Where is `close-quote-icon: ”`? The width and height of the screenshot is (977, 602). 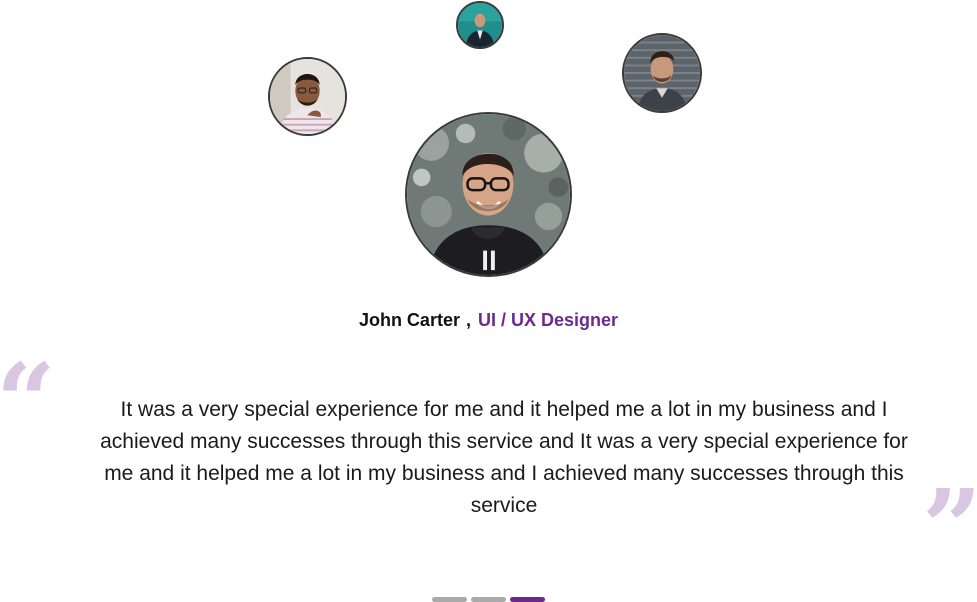
close-quote-icon: ” is located at coordinates (949, 527).